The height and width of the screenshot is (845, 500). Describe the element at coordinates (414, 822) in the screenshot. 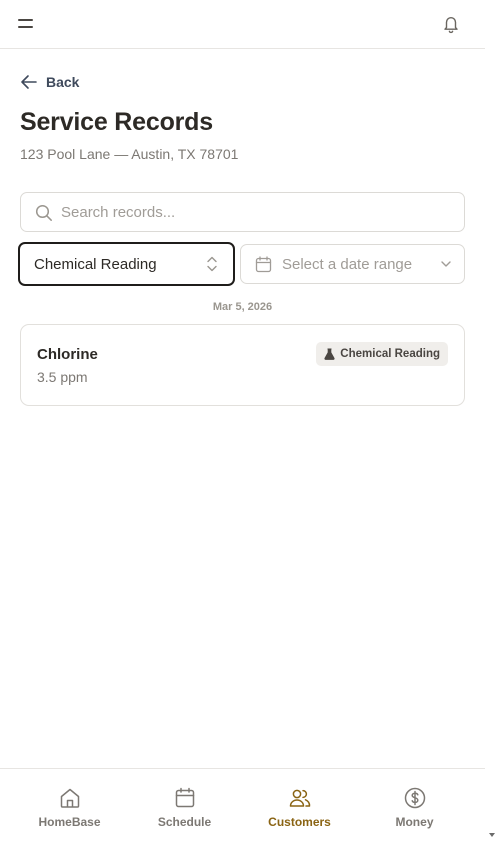

I see `nav-label-money: Money` at that location.